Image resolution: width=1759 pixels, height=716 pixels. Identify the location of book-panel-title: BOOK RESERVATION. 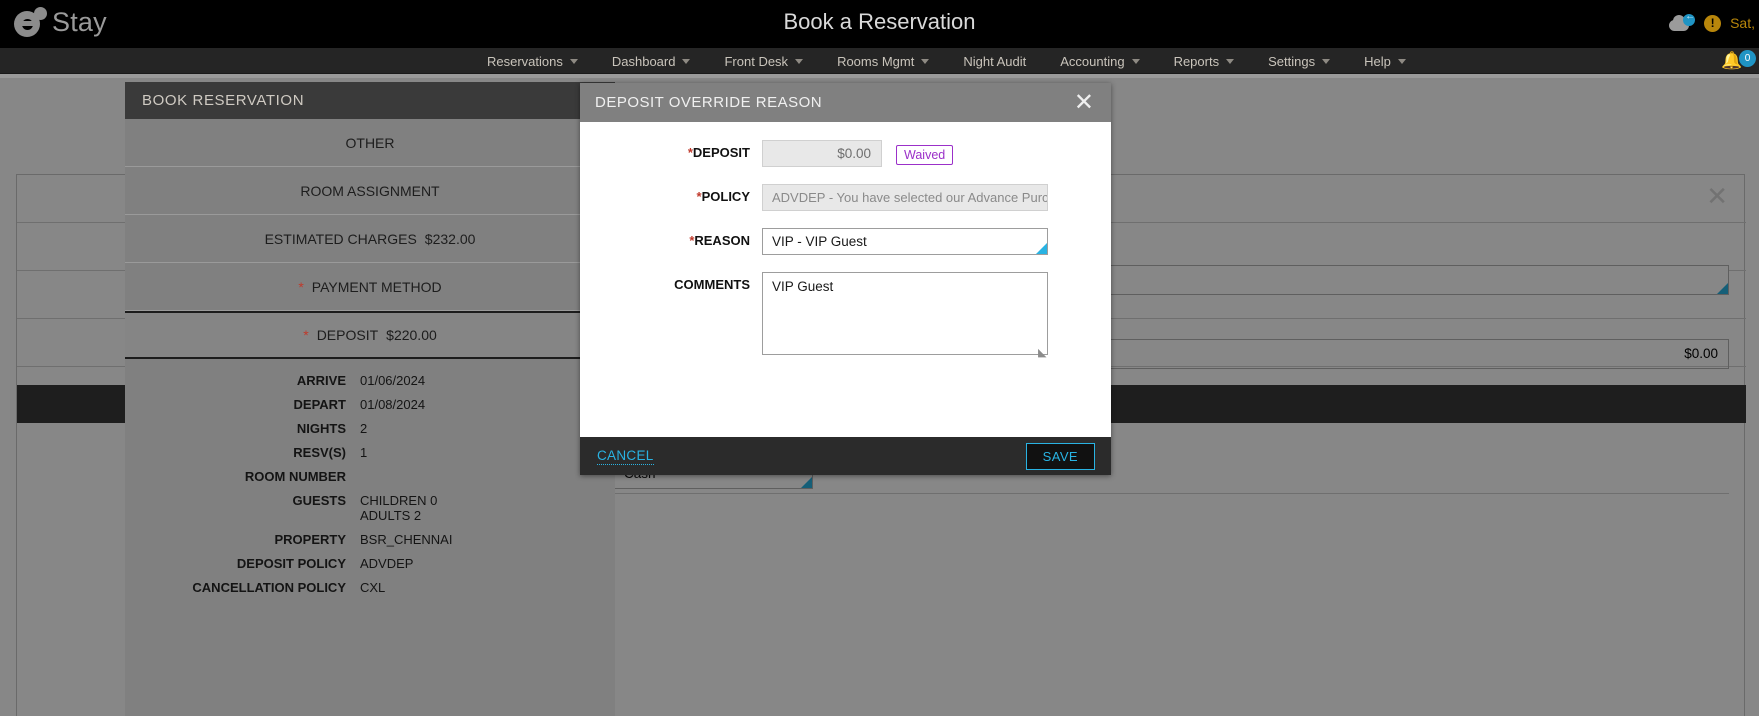
(370, 100).